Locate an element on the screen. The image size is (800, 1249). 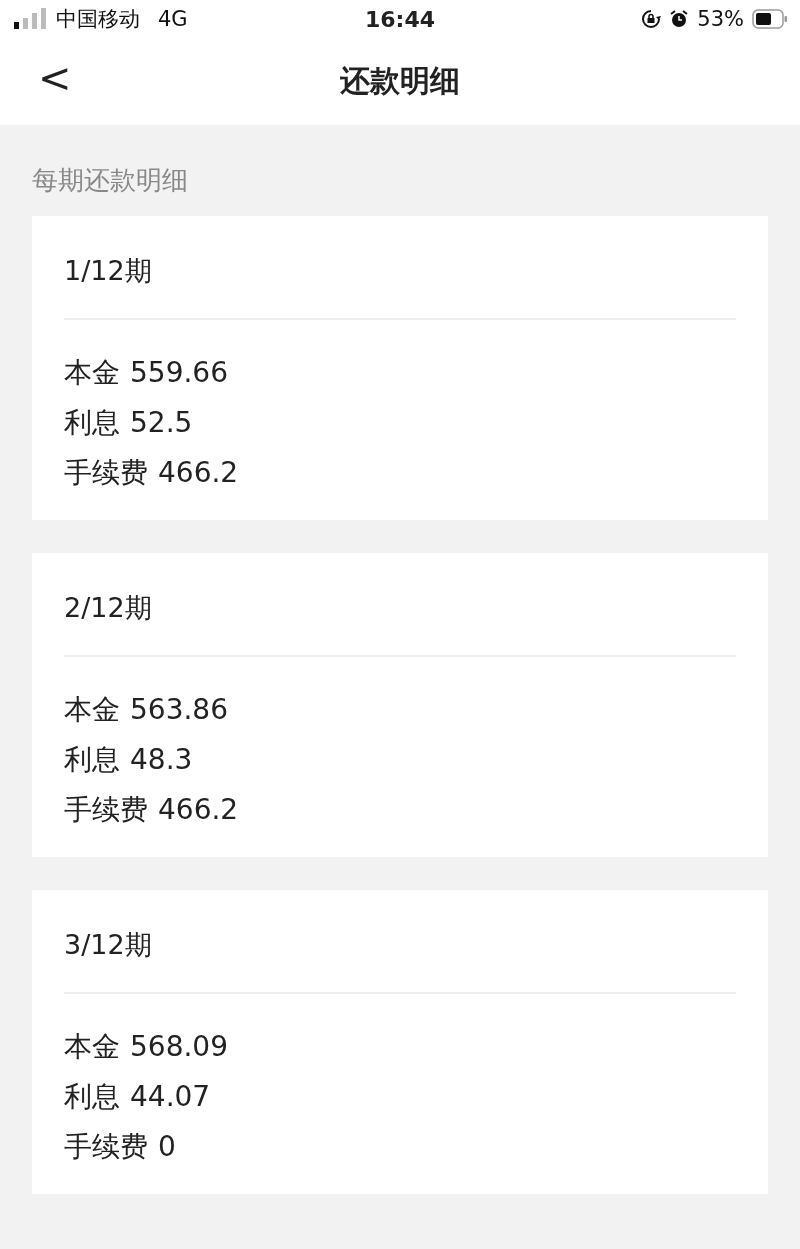
period-title: 1/12期 is located at coordinates (108, 271).